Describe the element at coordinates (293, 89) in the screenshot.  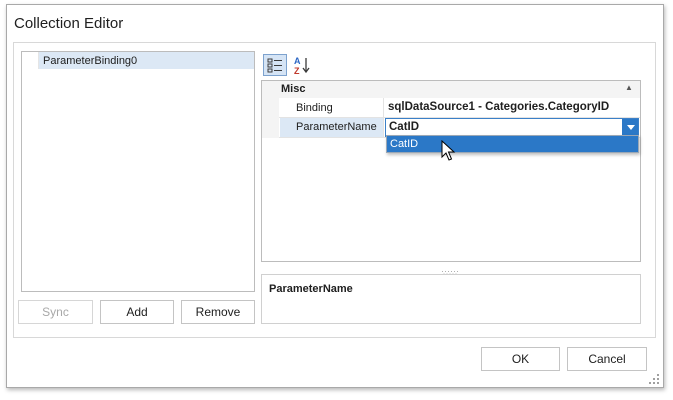
I see `category-label: Misc` at that location.